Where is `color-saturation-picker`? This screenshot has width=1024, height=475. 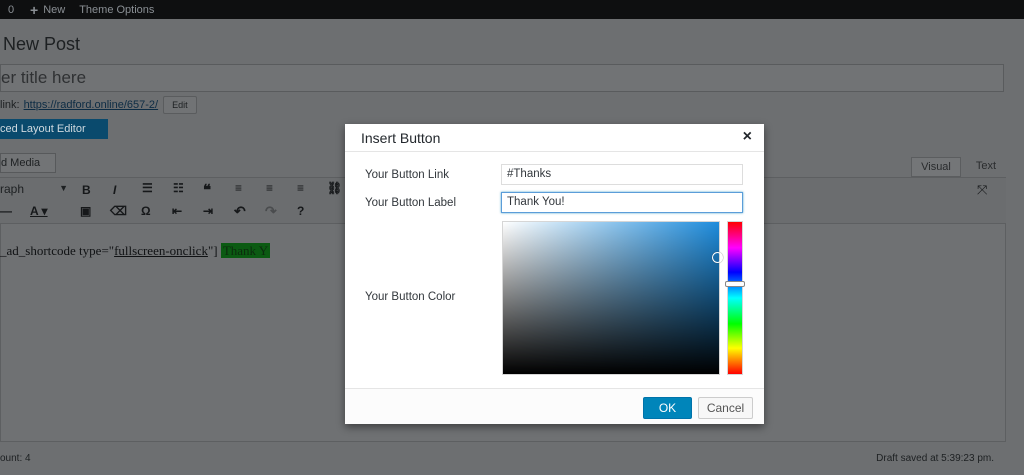 color-saturation-picker is located at coordinates (612, 298).